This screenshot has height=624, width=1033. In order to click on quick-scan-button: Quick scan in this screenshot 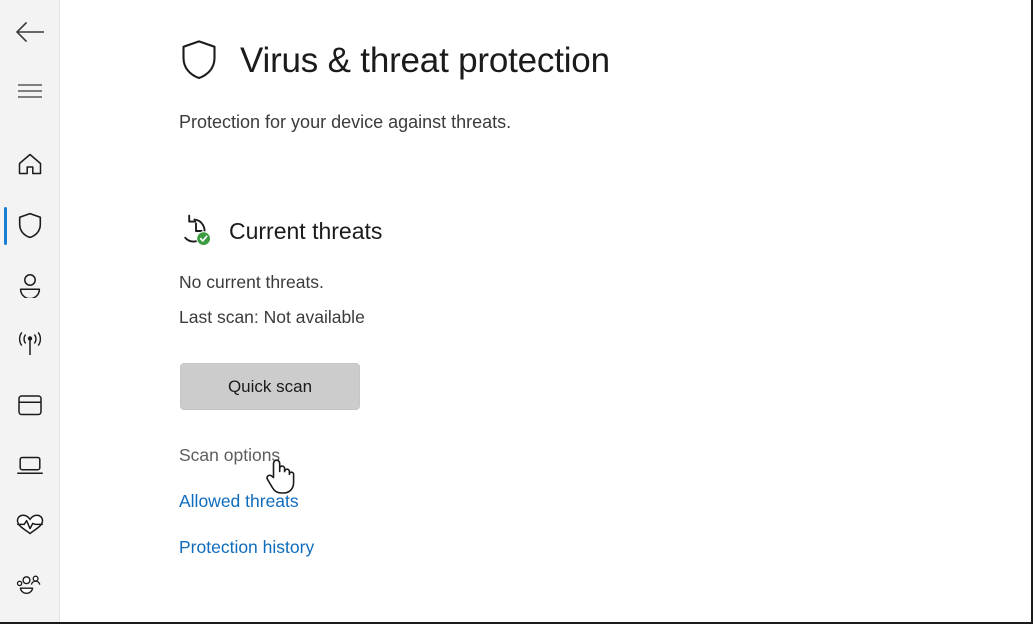, I will do `click(270, 386)`.